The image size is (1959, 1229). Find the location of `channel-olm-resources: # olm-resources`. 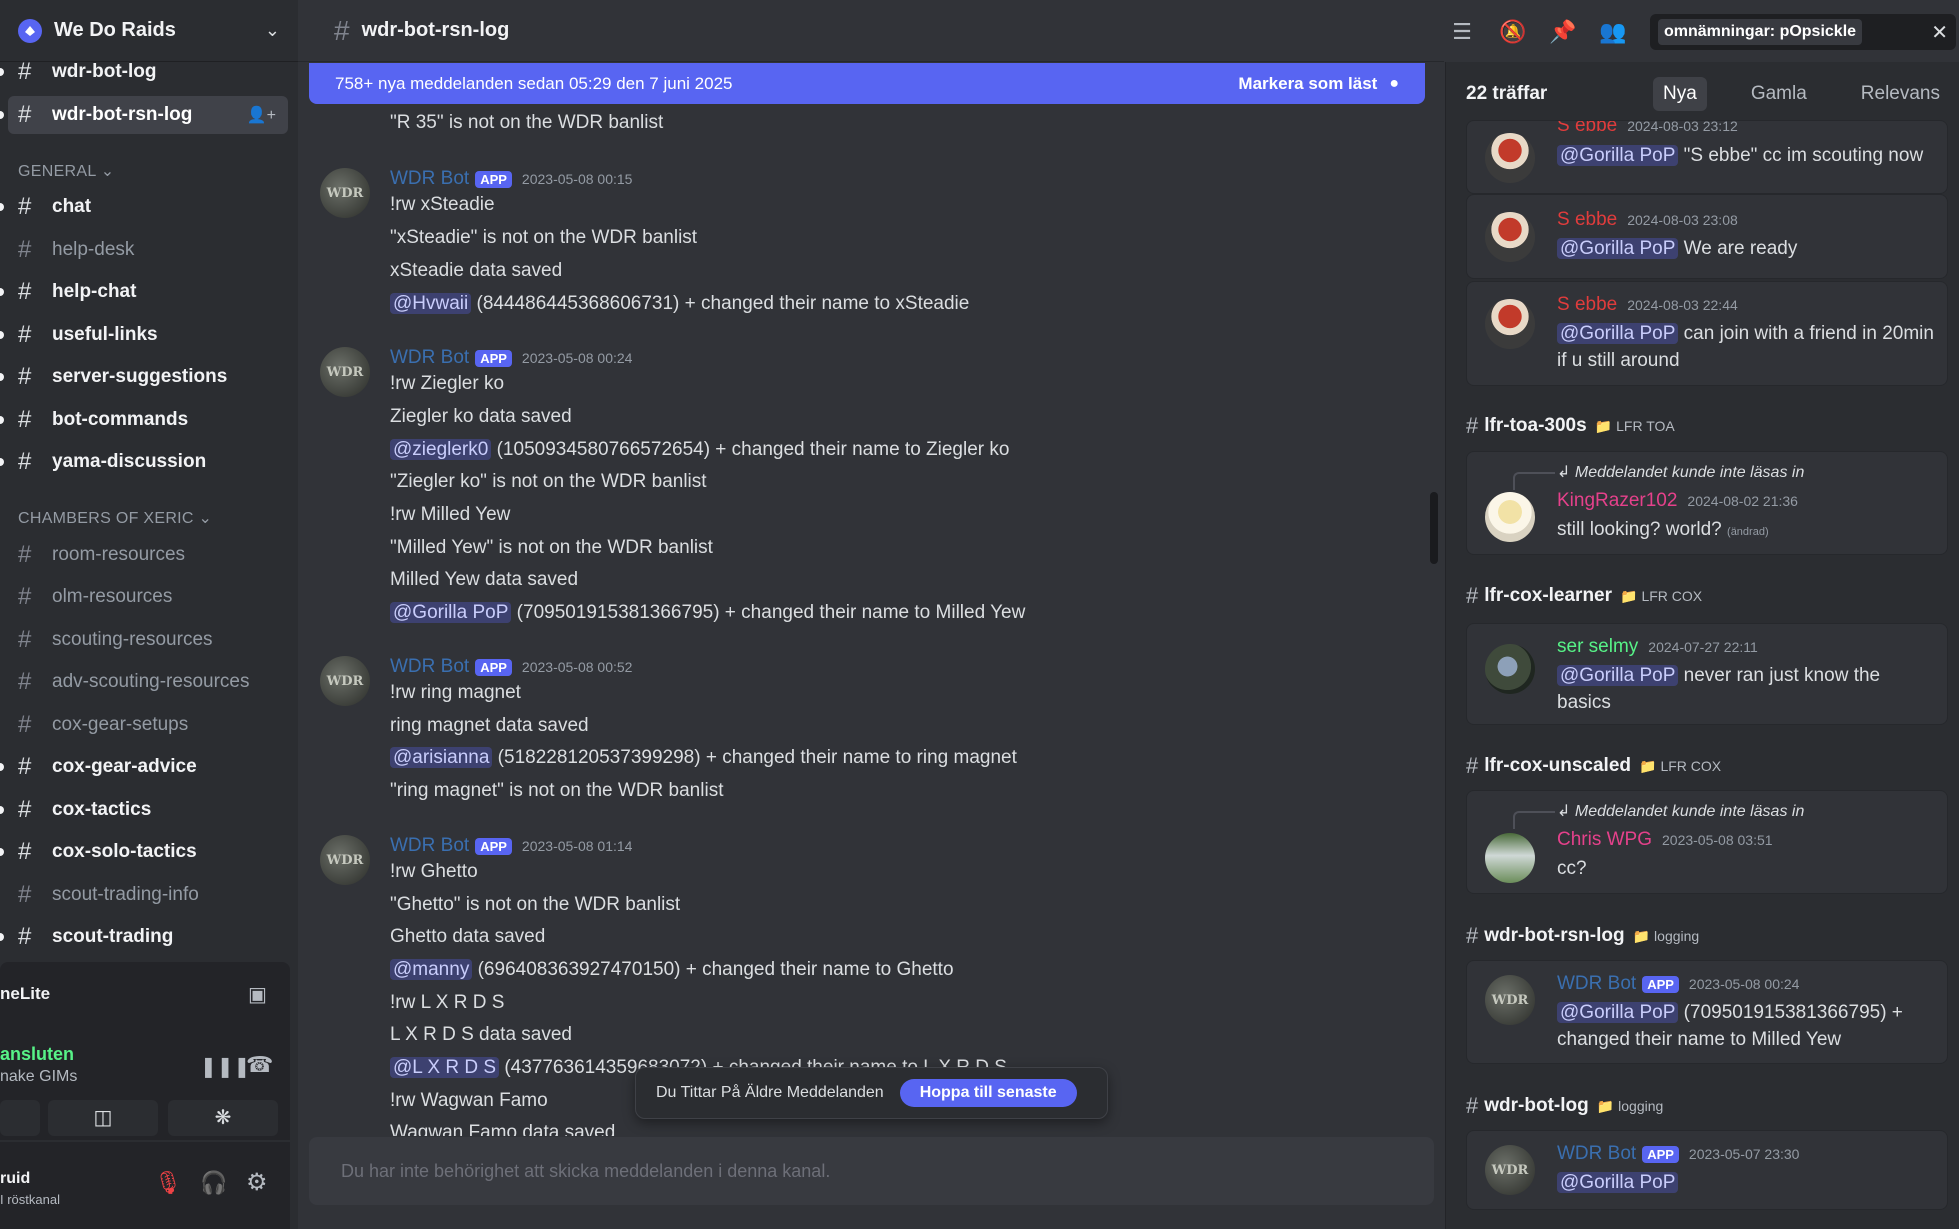

channel-olm-resources: # olm-resources is located at coordinates (145, 597).